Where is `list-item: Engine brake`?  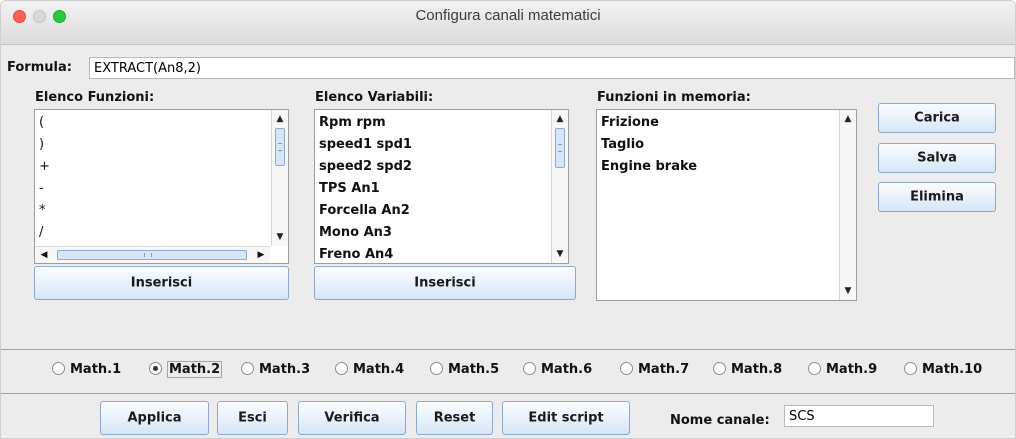 list-item: Engine brake is located at coordinates (719, 167).